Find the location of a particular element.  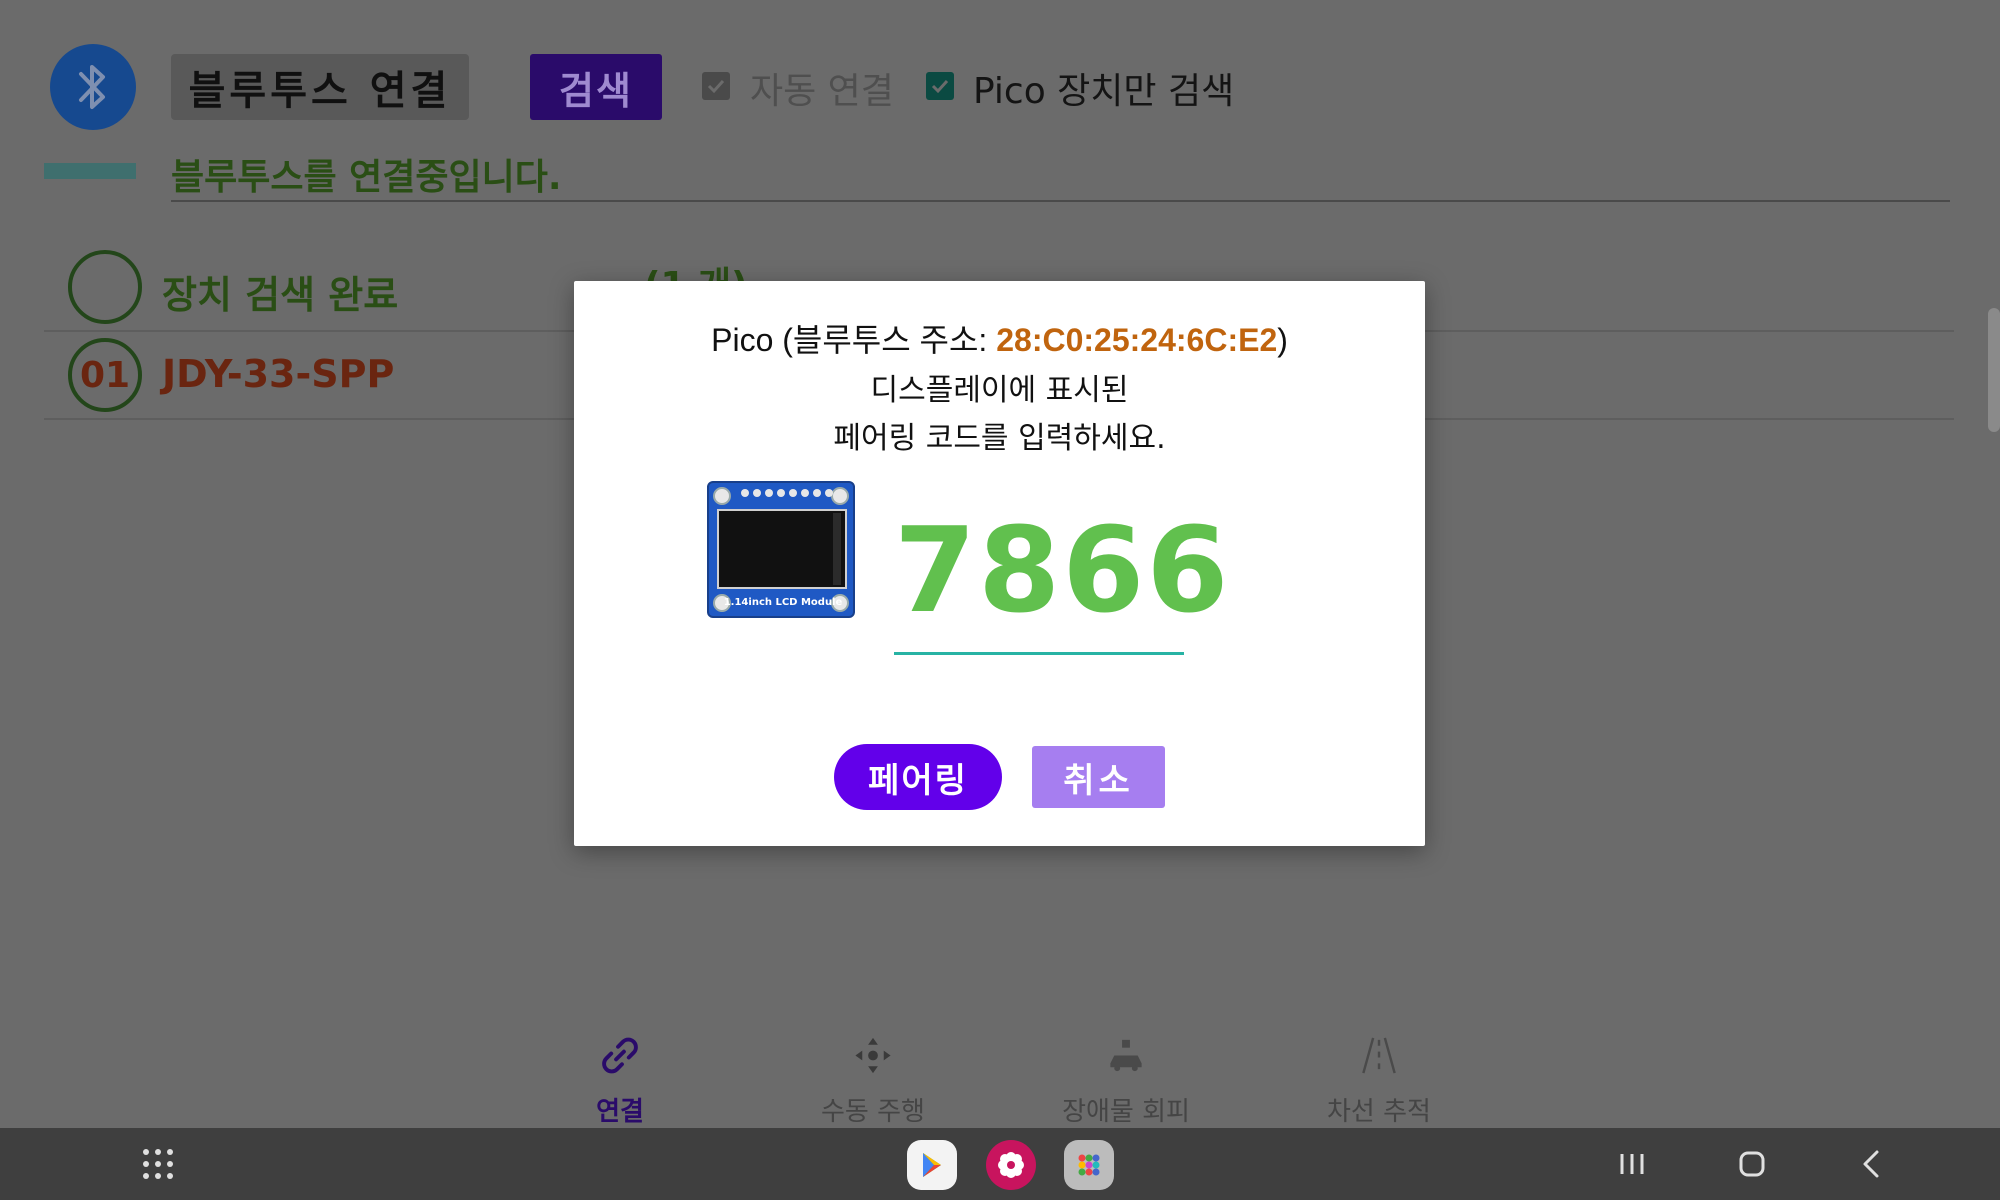

lcd-screen is located at coordinates (782, 549).